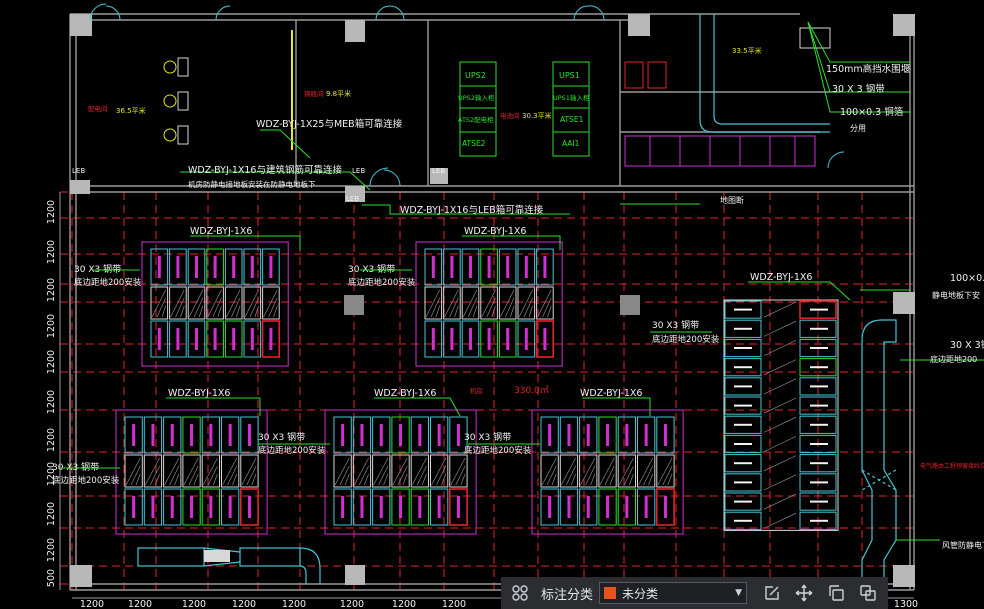 The height and width of the screenshot is (609, 984). Describe the element at coordinates (640, 593) in the screenshot. I see `category-value: 未分类` at that location.